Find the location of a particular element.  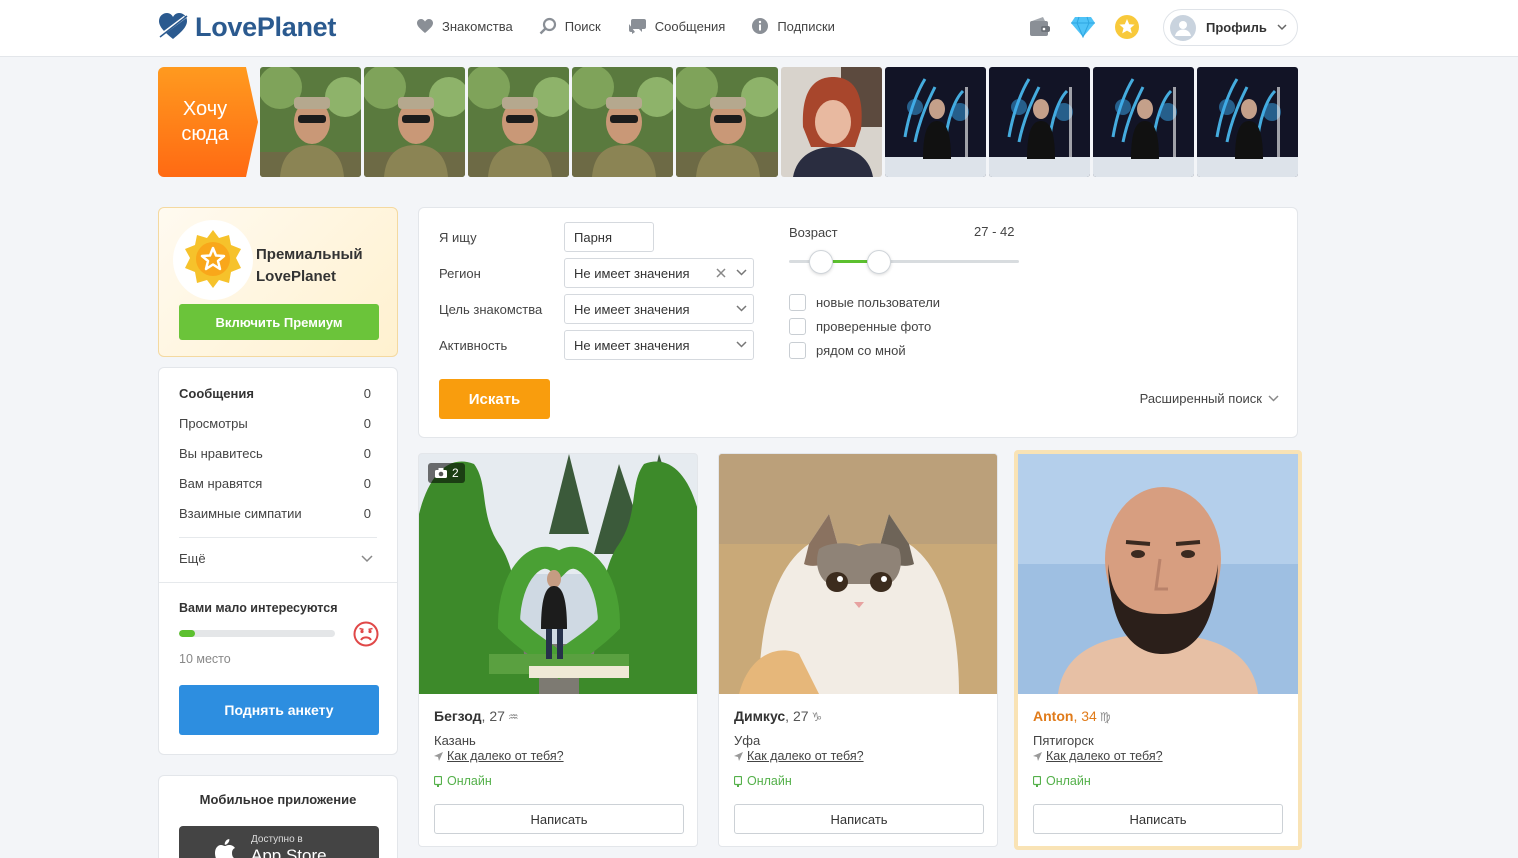

nav-dating: Знакомства is located at coordinates (464, 26).